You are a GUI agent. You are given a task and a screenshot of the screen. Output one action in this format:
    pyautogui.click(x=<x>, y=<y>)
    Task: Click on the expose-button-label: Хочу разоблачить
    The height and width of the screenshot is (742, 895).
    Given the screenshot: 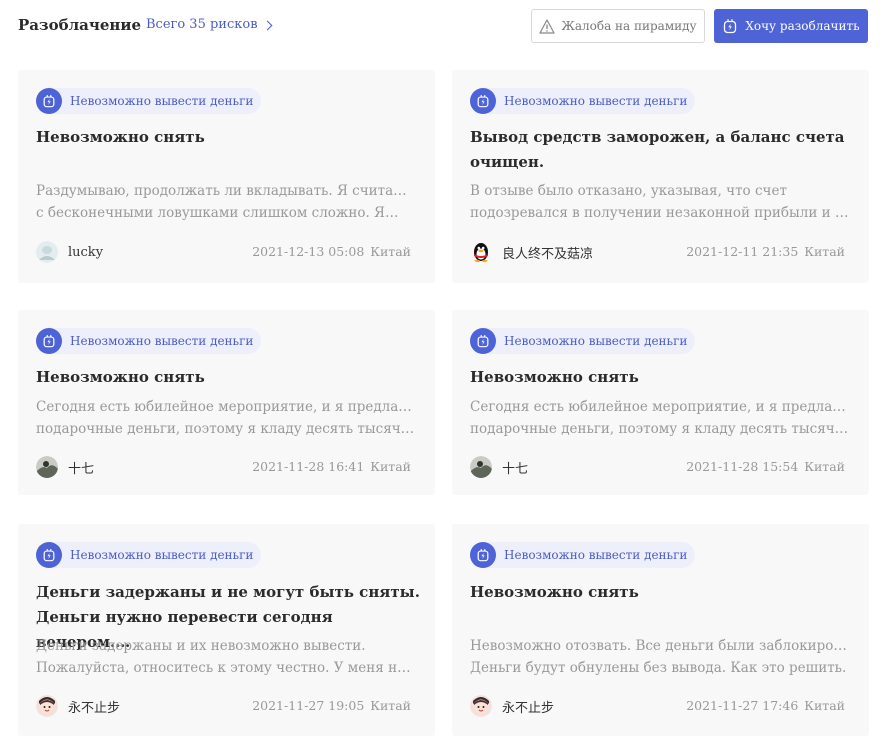 What is the action you would take?
    pyautogui.click(x=802, y=26)
    